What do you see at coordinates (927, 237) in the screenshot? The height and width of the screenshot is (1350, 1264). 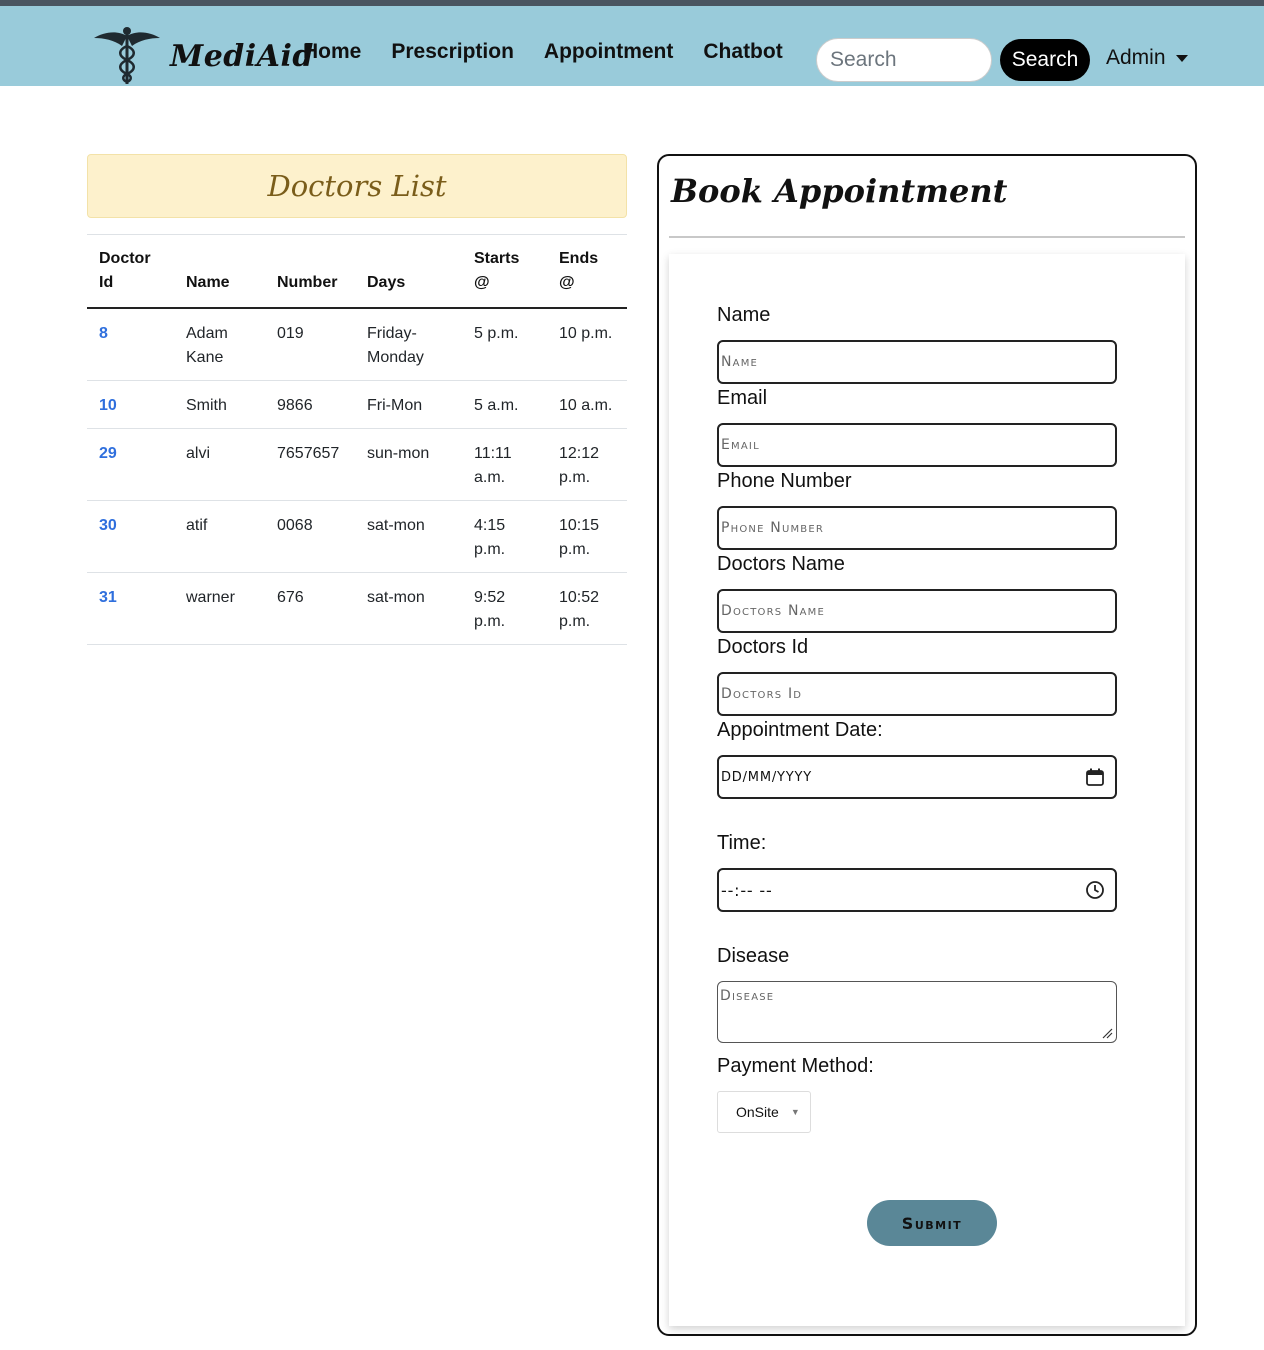 I see `divider` at bounding box center [927, 237].